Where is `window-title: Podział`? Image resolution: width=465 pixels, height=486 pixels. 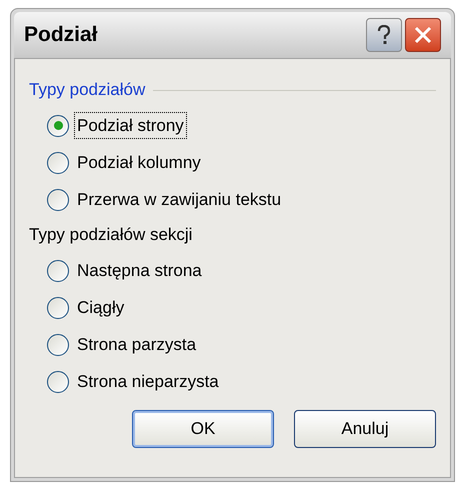
window-title: Podział is located at coordinates (61, 35).